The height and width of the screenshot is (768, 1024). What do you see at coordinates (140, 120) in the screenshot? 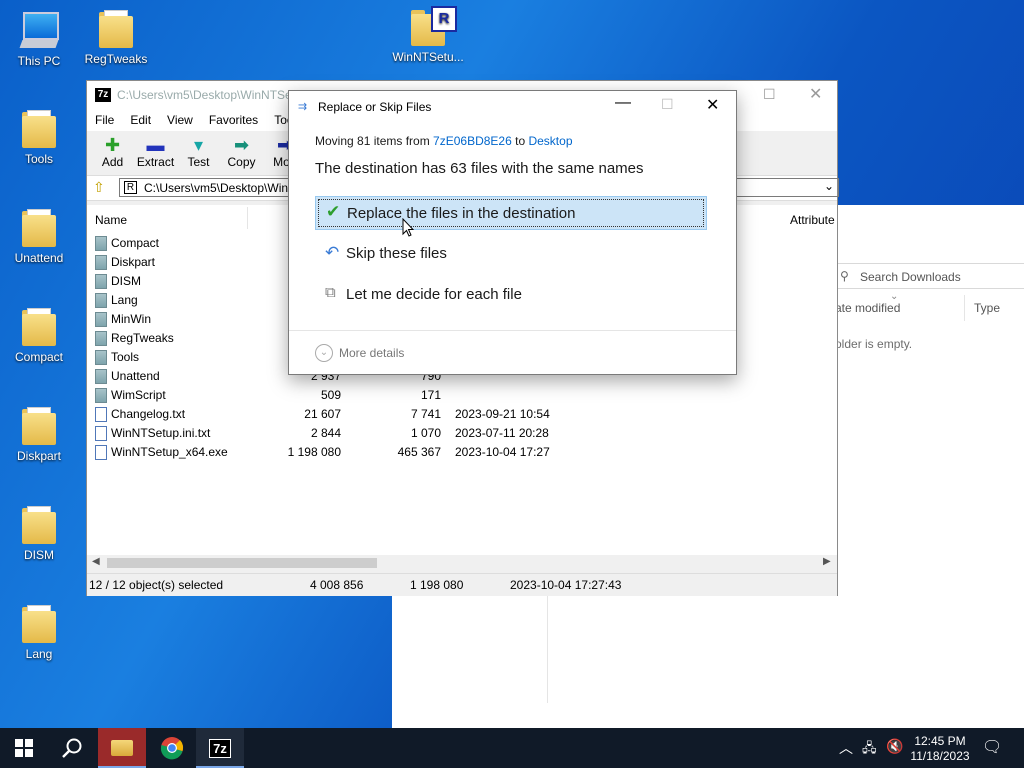
I see `menu-edit: Edit` at bounding box center [140, 120].